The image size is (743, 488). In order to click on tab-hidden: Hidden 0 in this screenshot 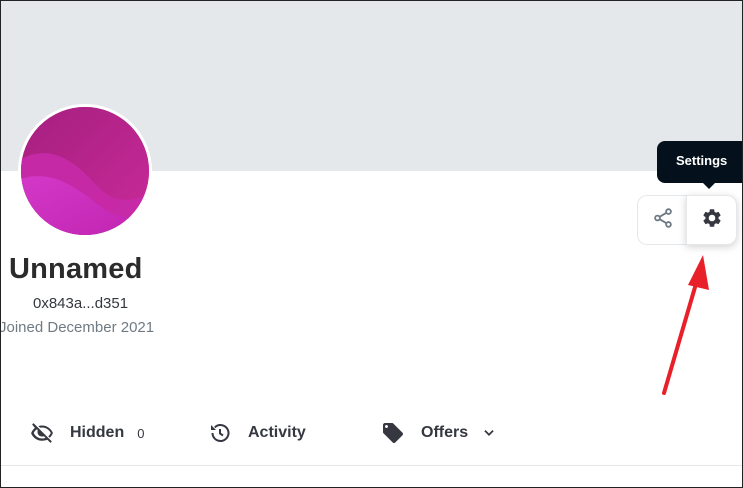, I will do `click(87, 433)`.